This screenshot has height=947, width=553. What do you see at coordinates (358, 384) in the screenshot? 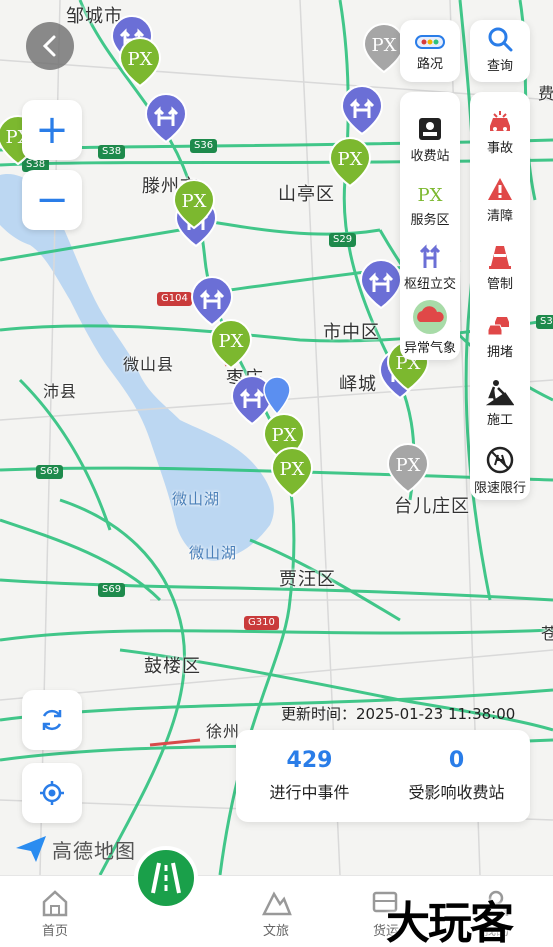
I see `place-label: 峄城` at bounding box center [358, 384].